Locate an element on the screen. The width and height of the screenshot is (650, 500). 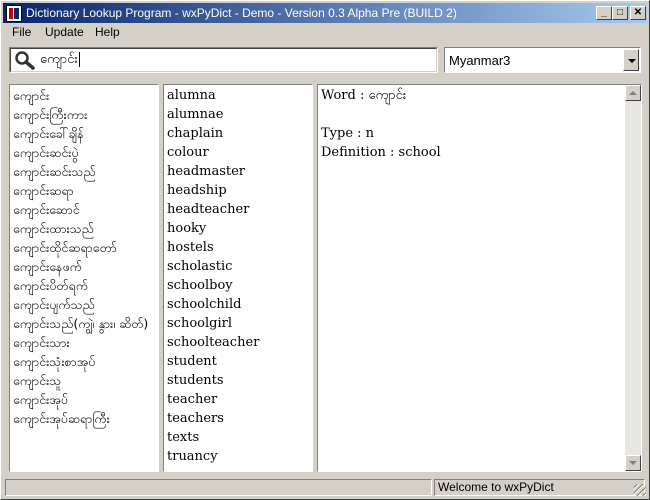
definition-text: Definition : school is located at coordinates (381, 152).